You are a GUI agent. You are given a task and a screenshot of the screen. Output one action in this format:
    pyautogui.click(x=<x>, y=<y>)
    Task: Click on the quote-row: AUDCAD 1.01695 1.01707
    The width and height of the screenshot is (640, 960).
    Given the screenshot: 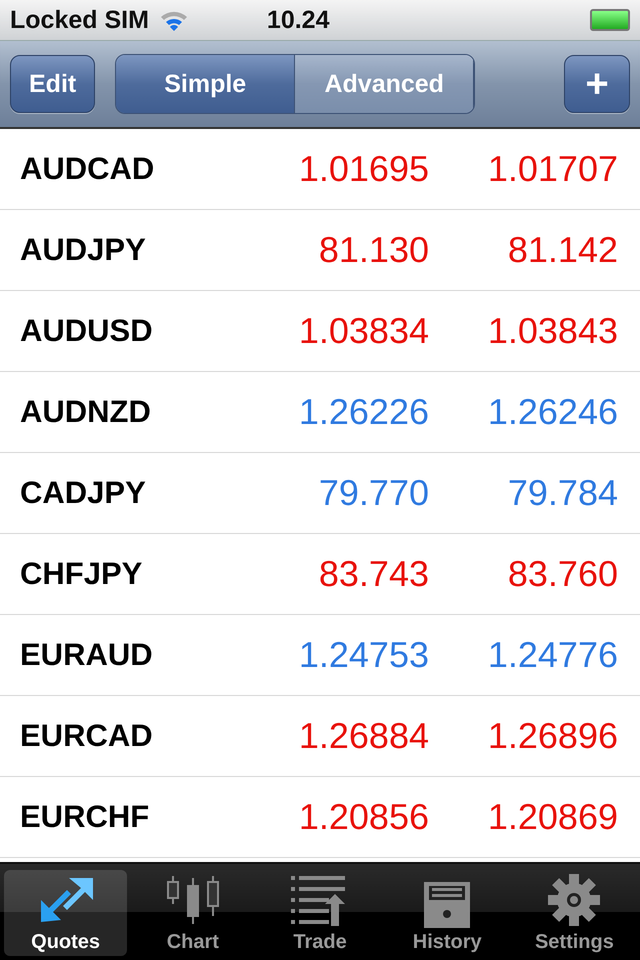 What is the action you would take?
    pyautogui.click(x=320, y=169)
    